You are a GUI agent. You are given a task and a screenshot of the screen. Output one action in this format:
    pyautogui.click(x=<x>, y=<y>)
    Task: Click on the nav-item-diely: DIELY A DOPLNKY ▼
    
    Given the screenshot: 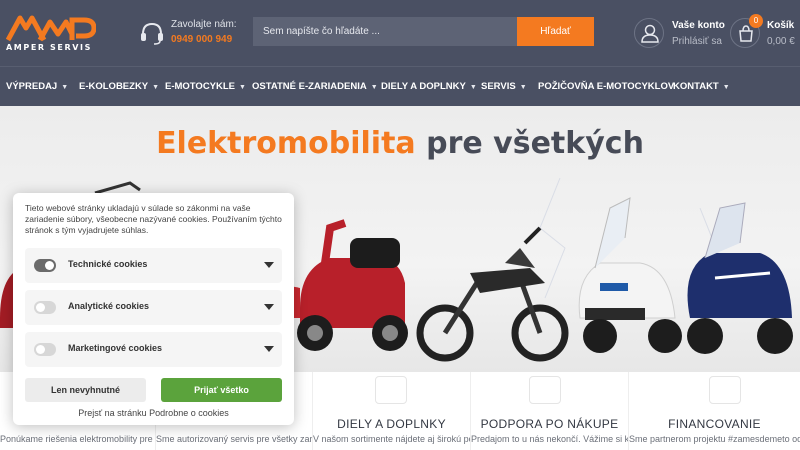 What is the action you would take?
    pyautogui.click(x=429, y=87)
    